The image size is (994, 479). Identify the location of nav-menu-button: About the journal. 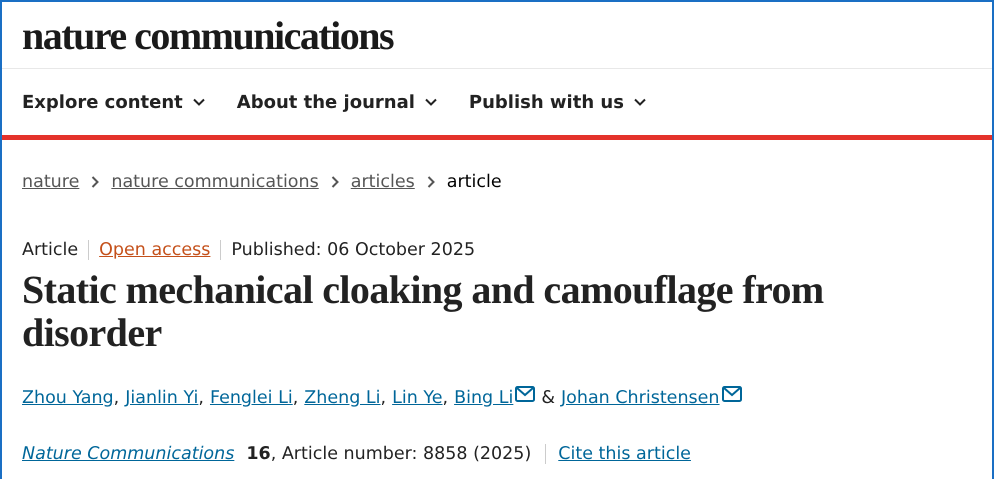
(336, 102).